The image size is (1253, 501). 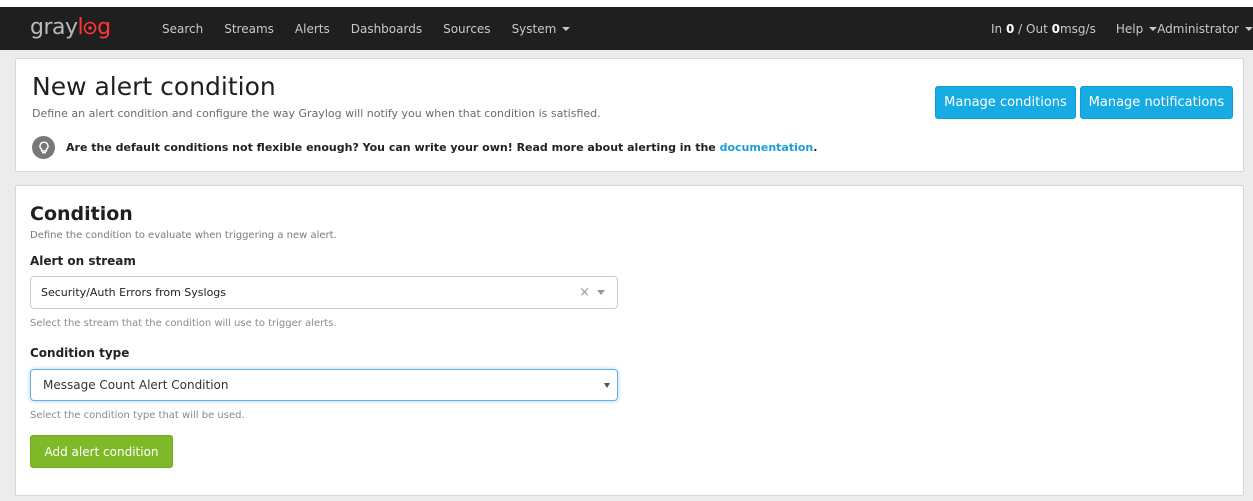 I want to click on condition-section-title: Condition, so click(x=81, y=214).